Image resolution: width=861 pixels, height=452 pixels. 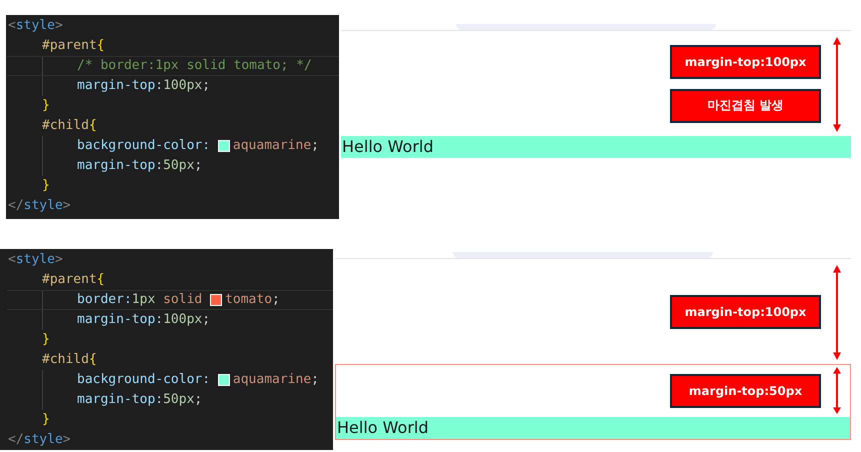 What do you see at coordinates (194, 66) in the screenshot?
I see `code-token: /* border:1px solid tomato; */` at bounding box center [194, 66].